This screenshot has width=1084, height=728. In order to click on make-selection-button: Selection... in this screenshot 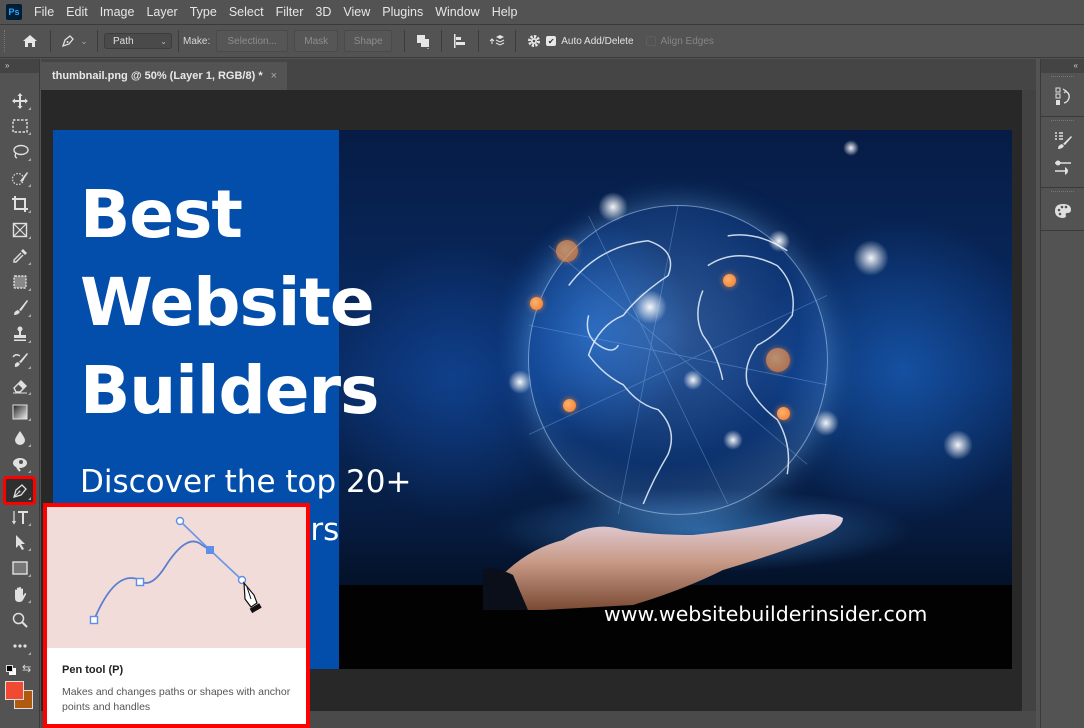, I will do `click(252, 41)`.